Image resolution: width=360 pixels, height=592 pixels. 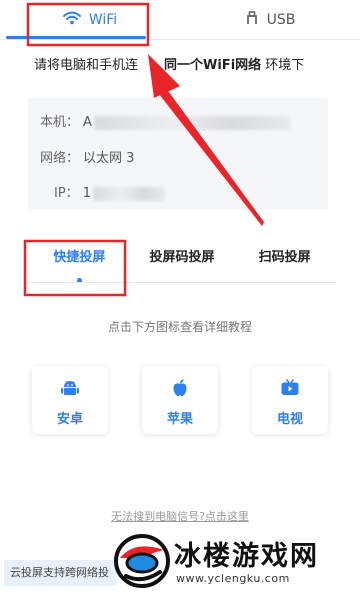 I want to click on tab-wifi-label: WiFi, so click(x=103, y=20).